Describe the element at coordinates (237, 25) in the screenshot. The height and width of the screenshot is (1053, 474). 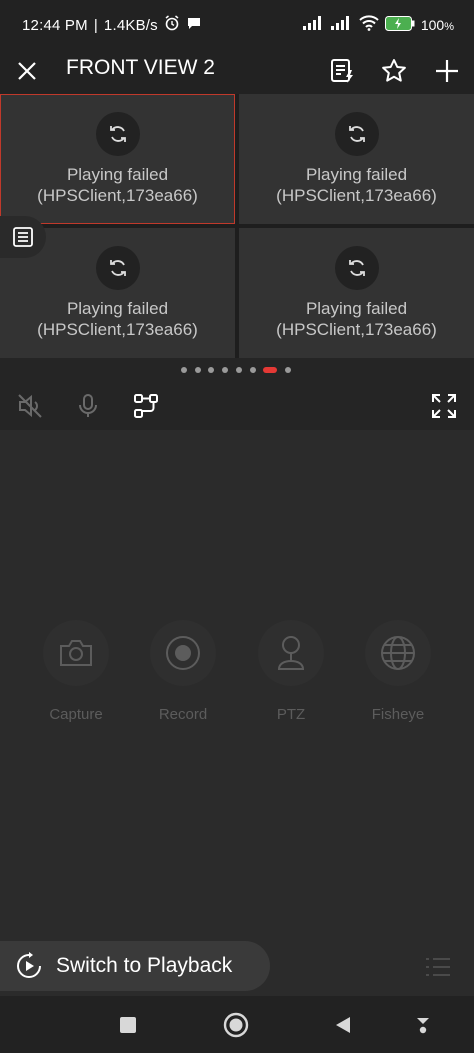
I see `status-bar: 12:44 PM | 1.4KB/s 100%` at that location.